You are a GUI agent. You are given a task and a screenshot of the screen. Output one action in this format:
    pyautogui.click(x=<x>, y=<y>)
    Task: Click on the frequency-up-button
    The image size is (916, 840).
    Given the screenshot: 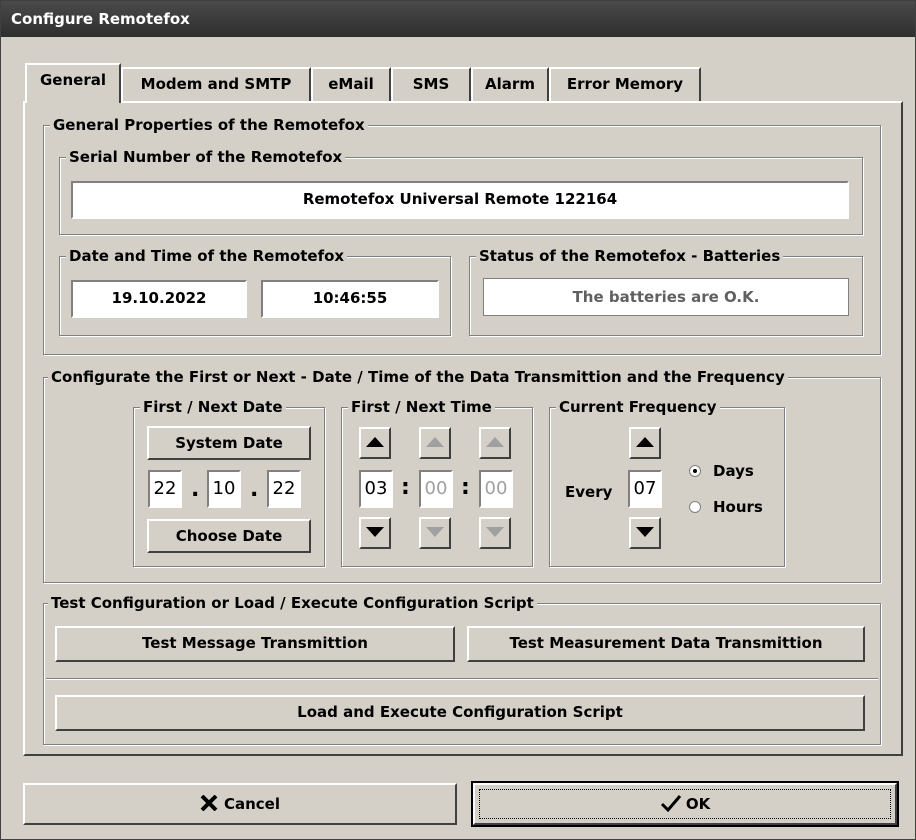 What is the action you would take?
    pyautogui.click(x=645, y=443)
    